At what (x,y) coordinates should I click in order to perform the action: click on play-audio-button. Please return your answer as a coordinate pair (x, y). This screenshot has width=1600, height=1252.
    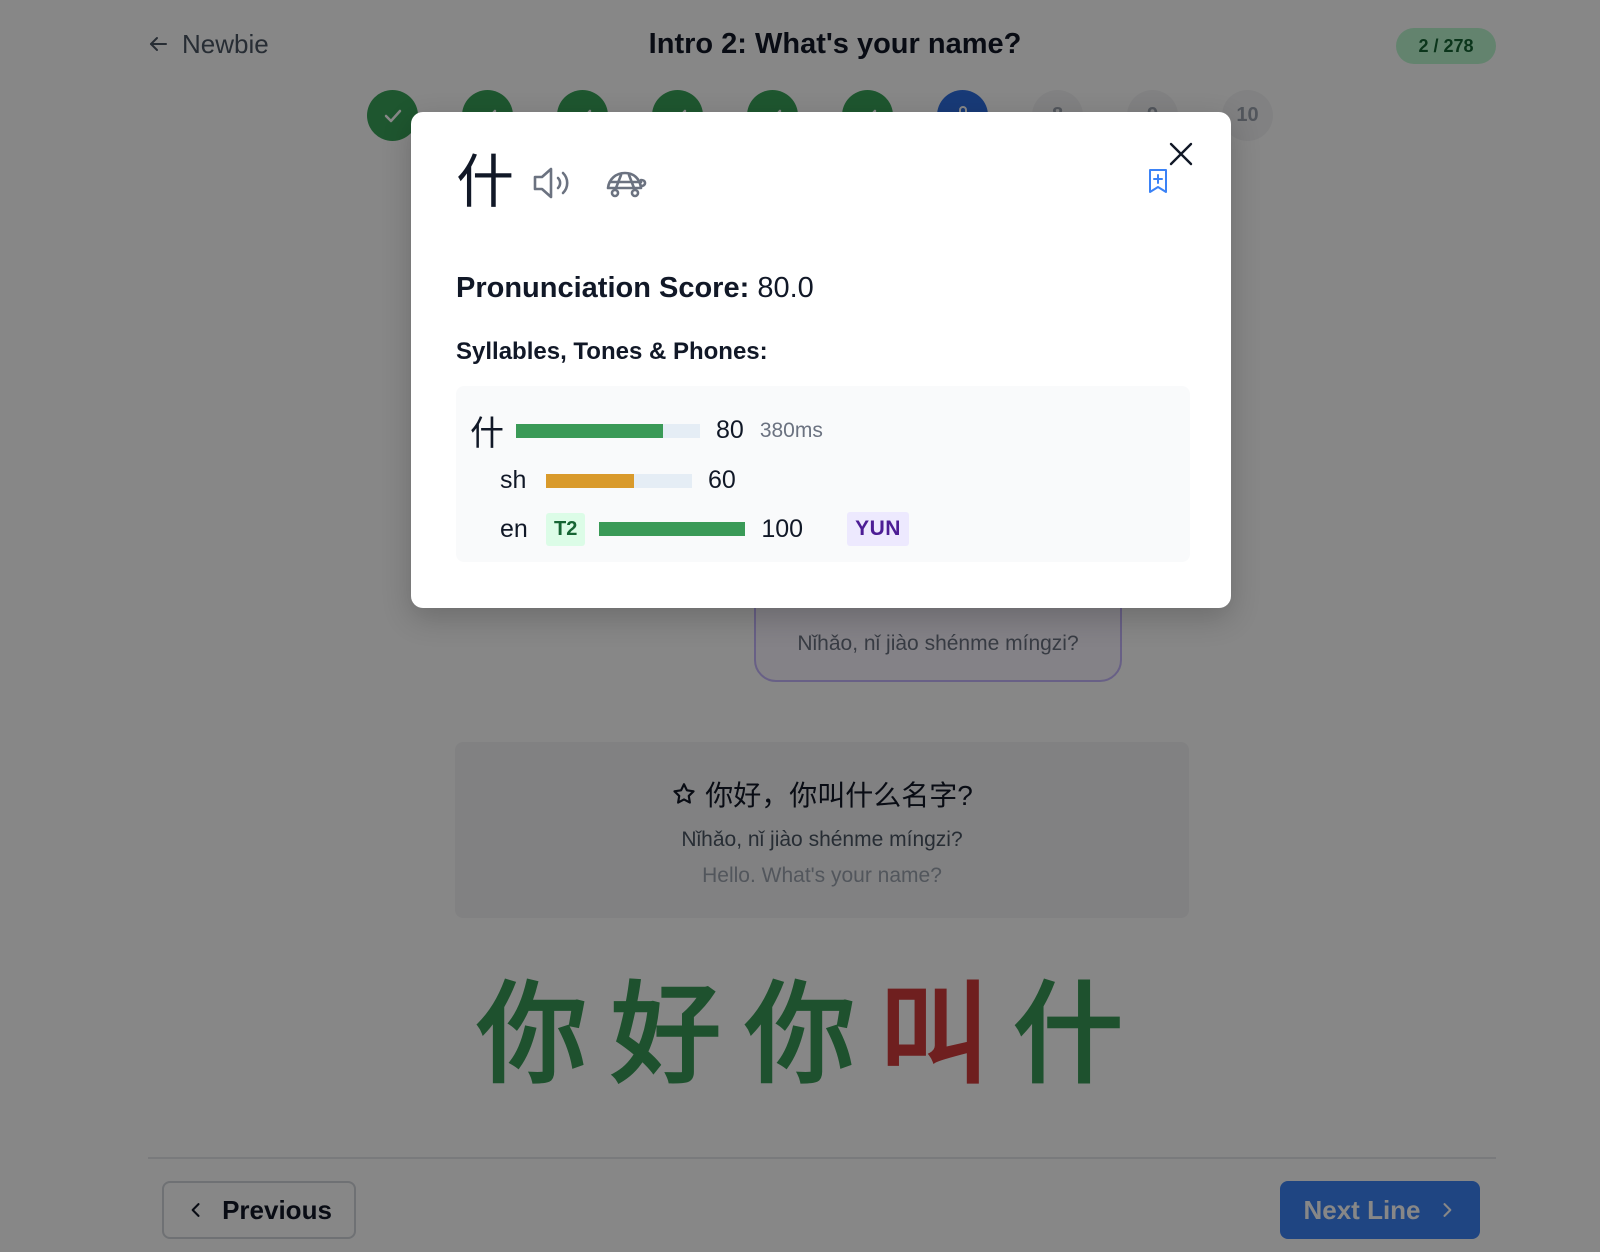
    Looking at the image, I should click on (554, 183).